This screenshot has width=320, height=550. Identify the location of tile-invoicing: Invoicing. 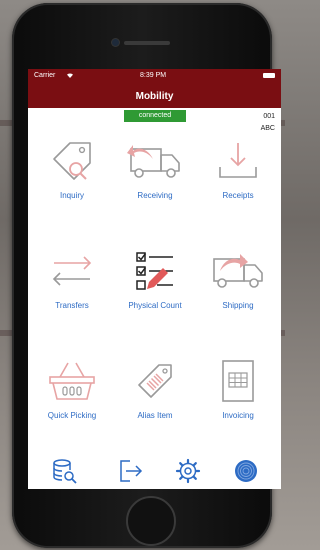
(238, 388).